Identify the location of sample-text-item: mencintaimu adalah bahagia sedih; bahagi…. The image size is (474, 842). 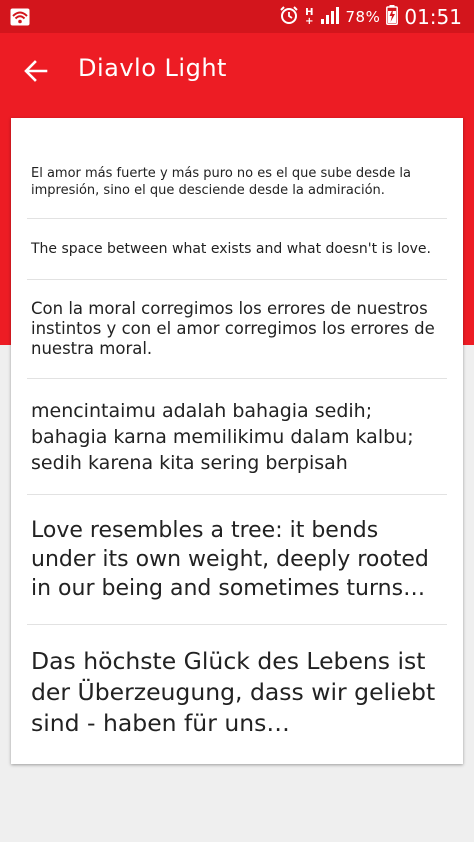
(237, 437).